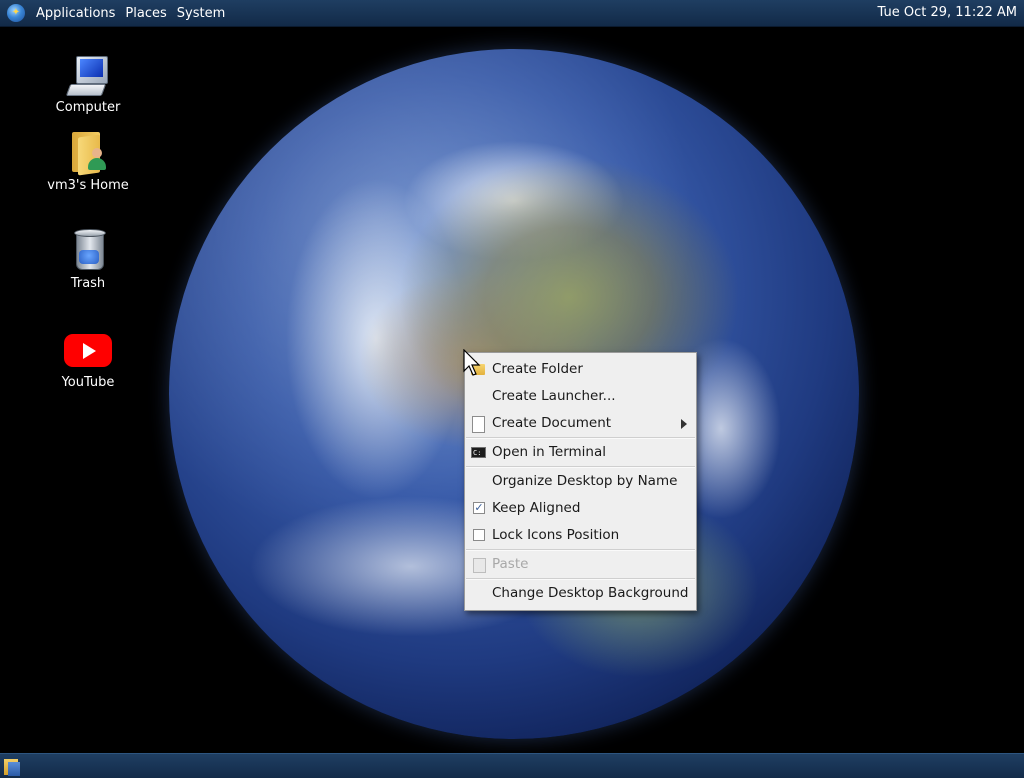 The width and height of the screenshot is (1024, 778). I want to click on clock: Tue Oct 29, 11:22 AM, so click(947, 13).